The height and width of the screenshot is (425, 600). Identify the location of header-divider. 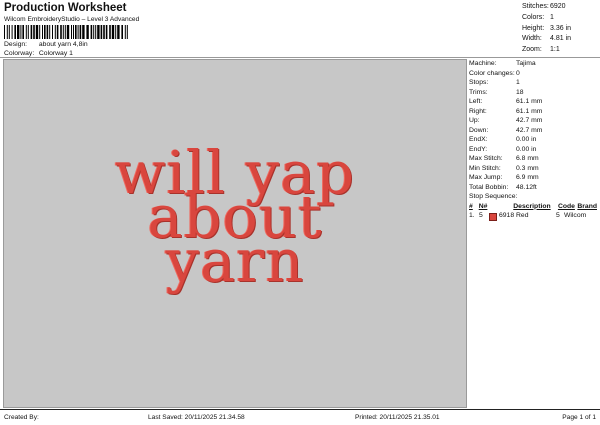
(300, 57).